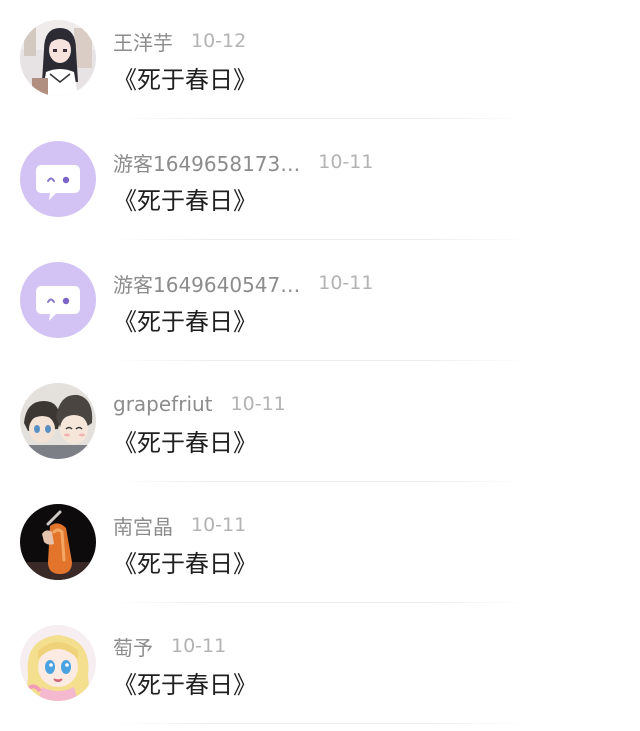  Describe the element at coordinates (163, 404) in the screenshot. I see `username: grapefriut` at that location.